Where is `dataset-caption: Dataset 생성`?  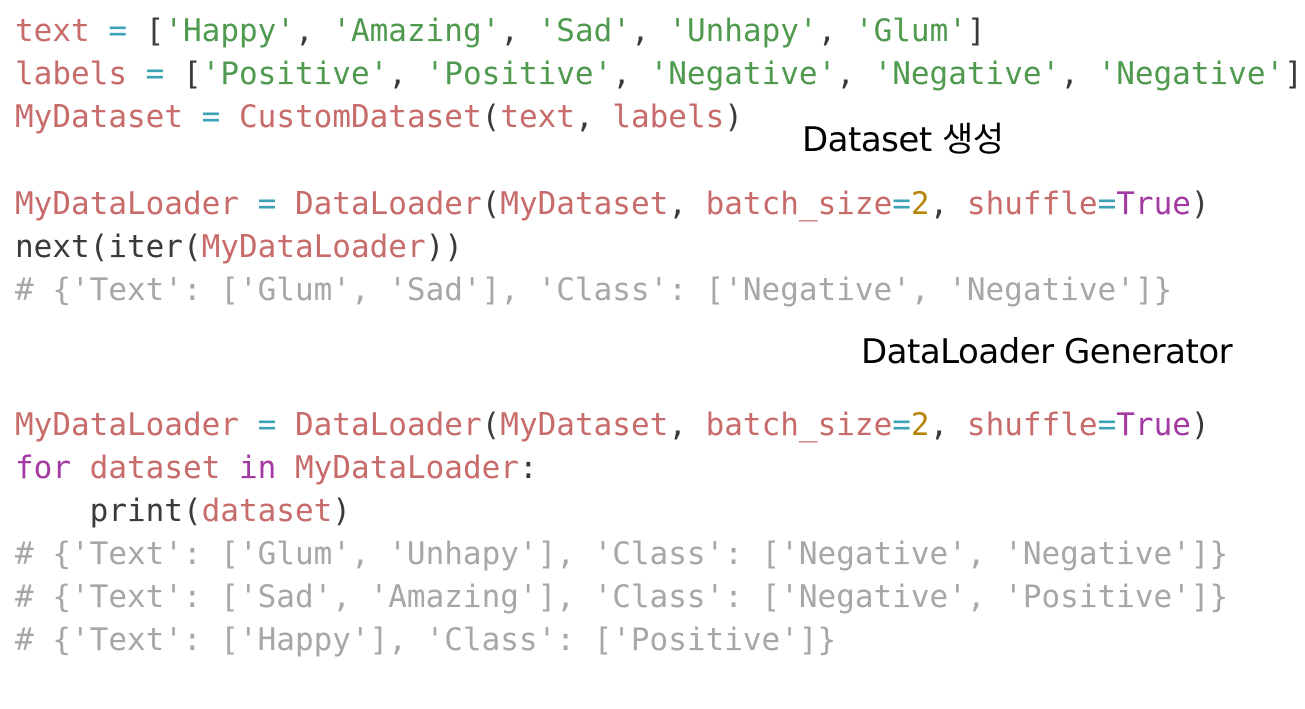
dataset-caption: Dataset 생성 is located at coordinates (903, 140).